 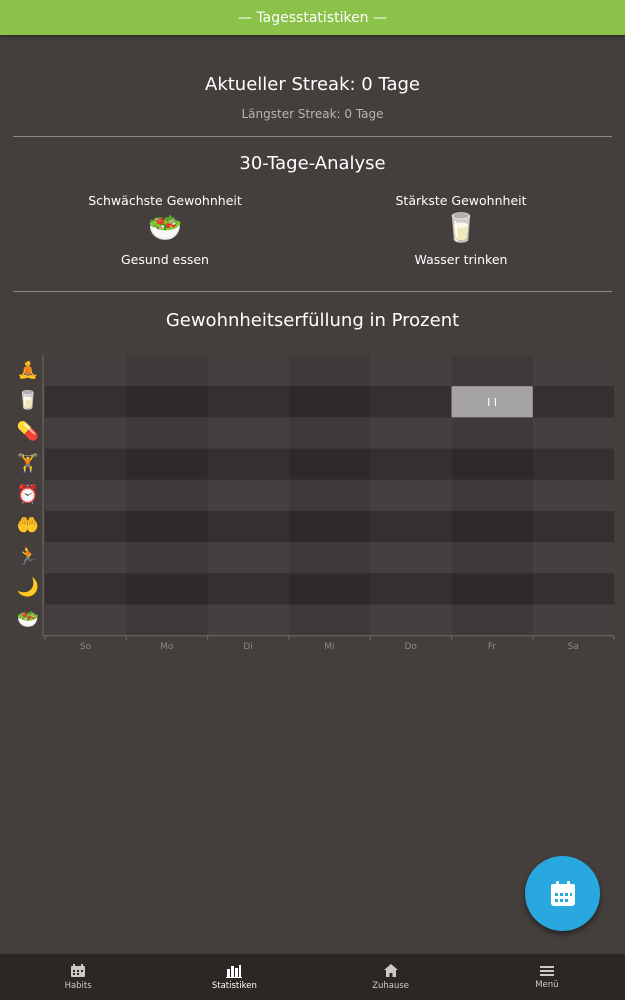 I want to click on nav-zuhause-label: Zuhause, so click(x=391, y=986).